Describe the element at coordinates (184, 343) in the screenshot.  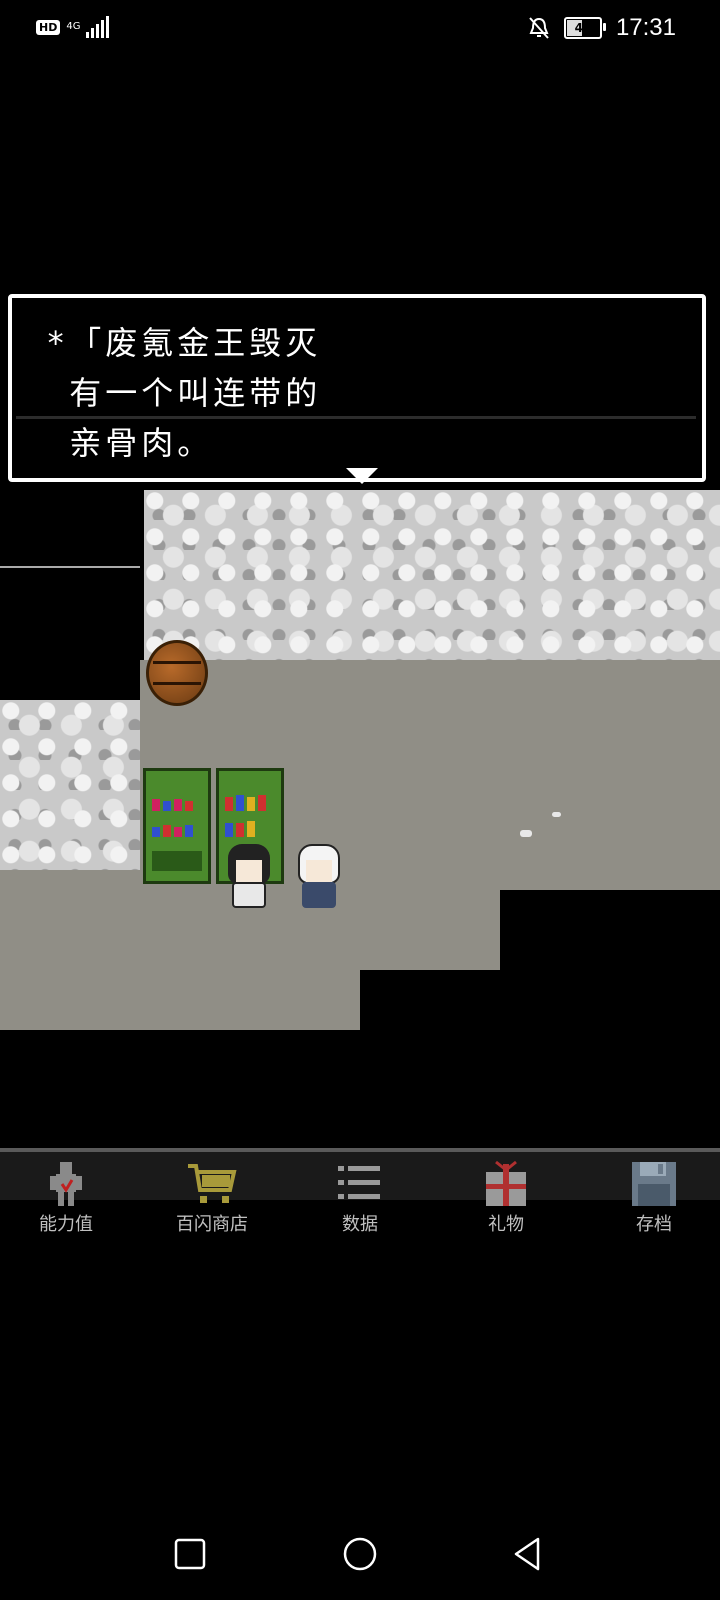
I see `dialog-line-1: *「废氪金王毁灭` at that location.